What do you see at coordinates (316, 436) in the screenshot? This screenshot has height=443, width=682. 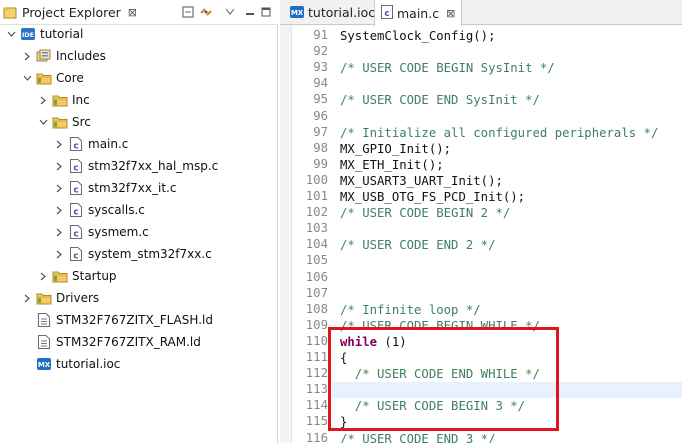 I see `line-number: 116` at bounding box center [316, 436].